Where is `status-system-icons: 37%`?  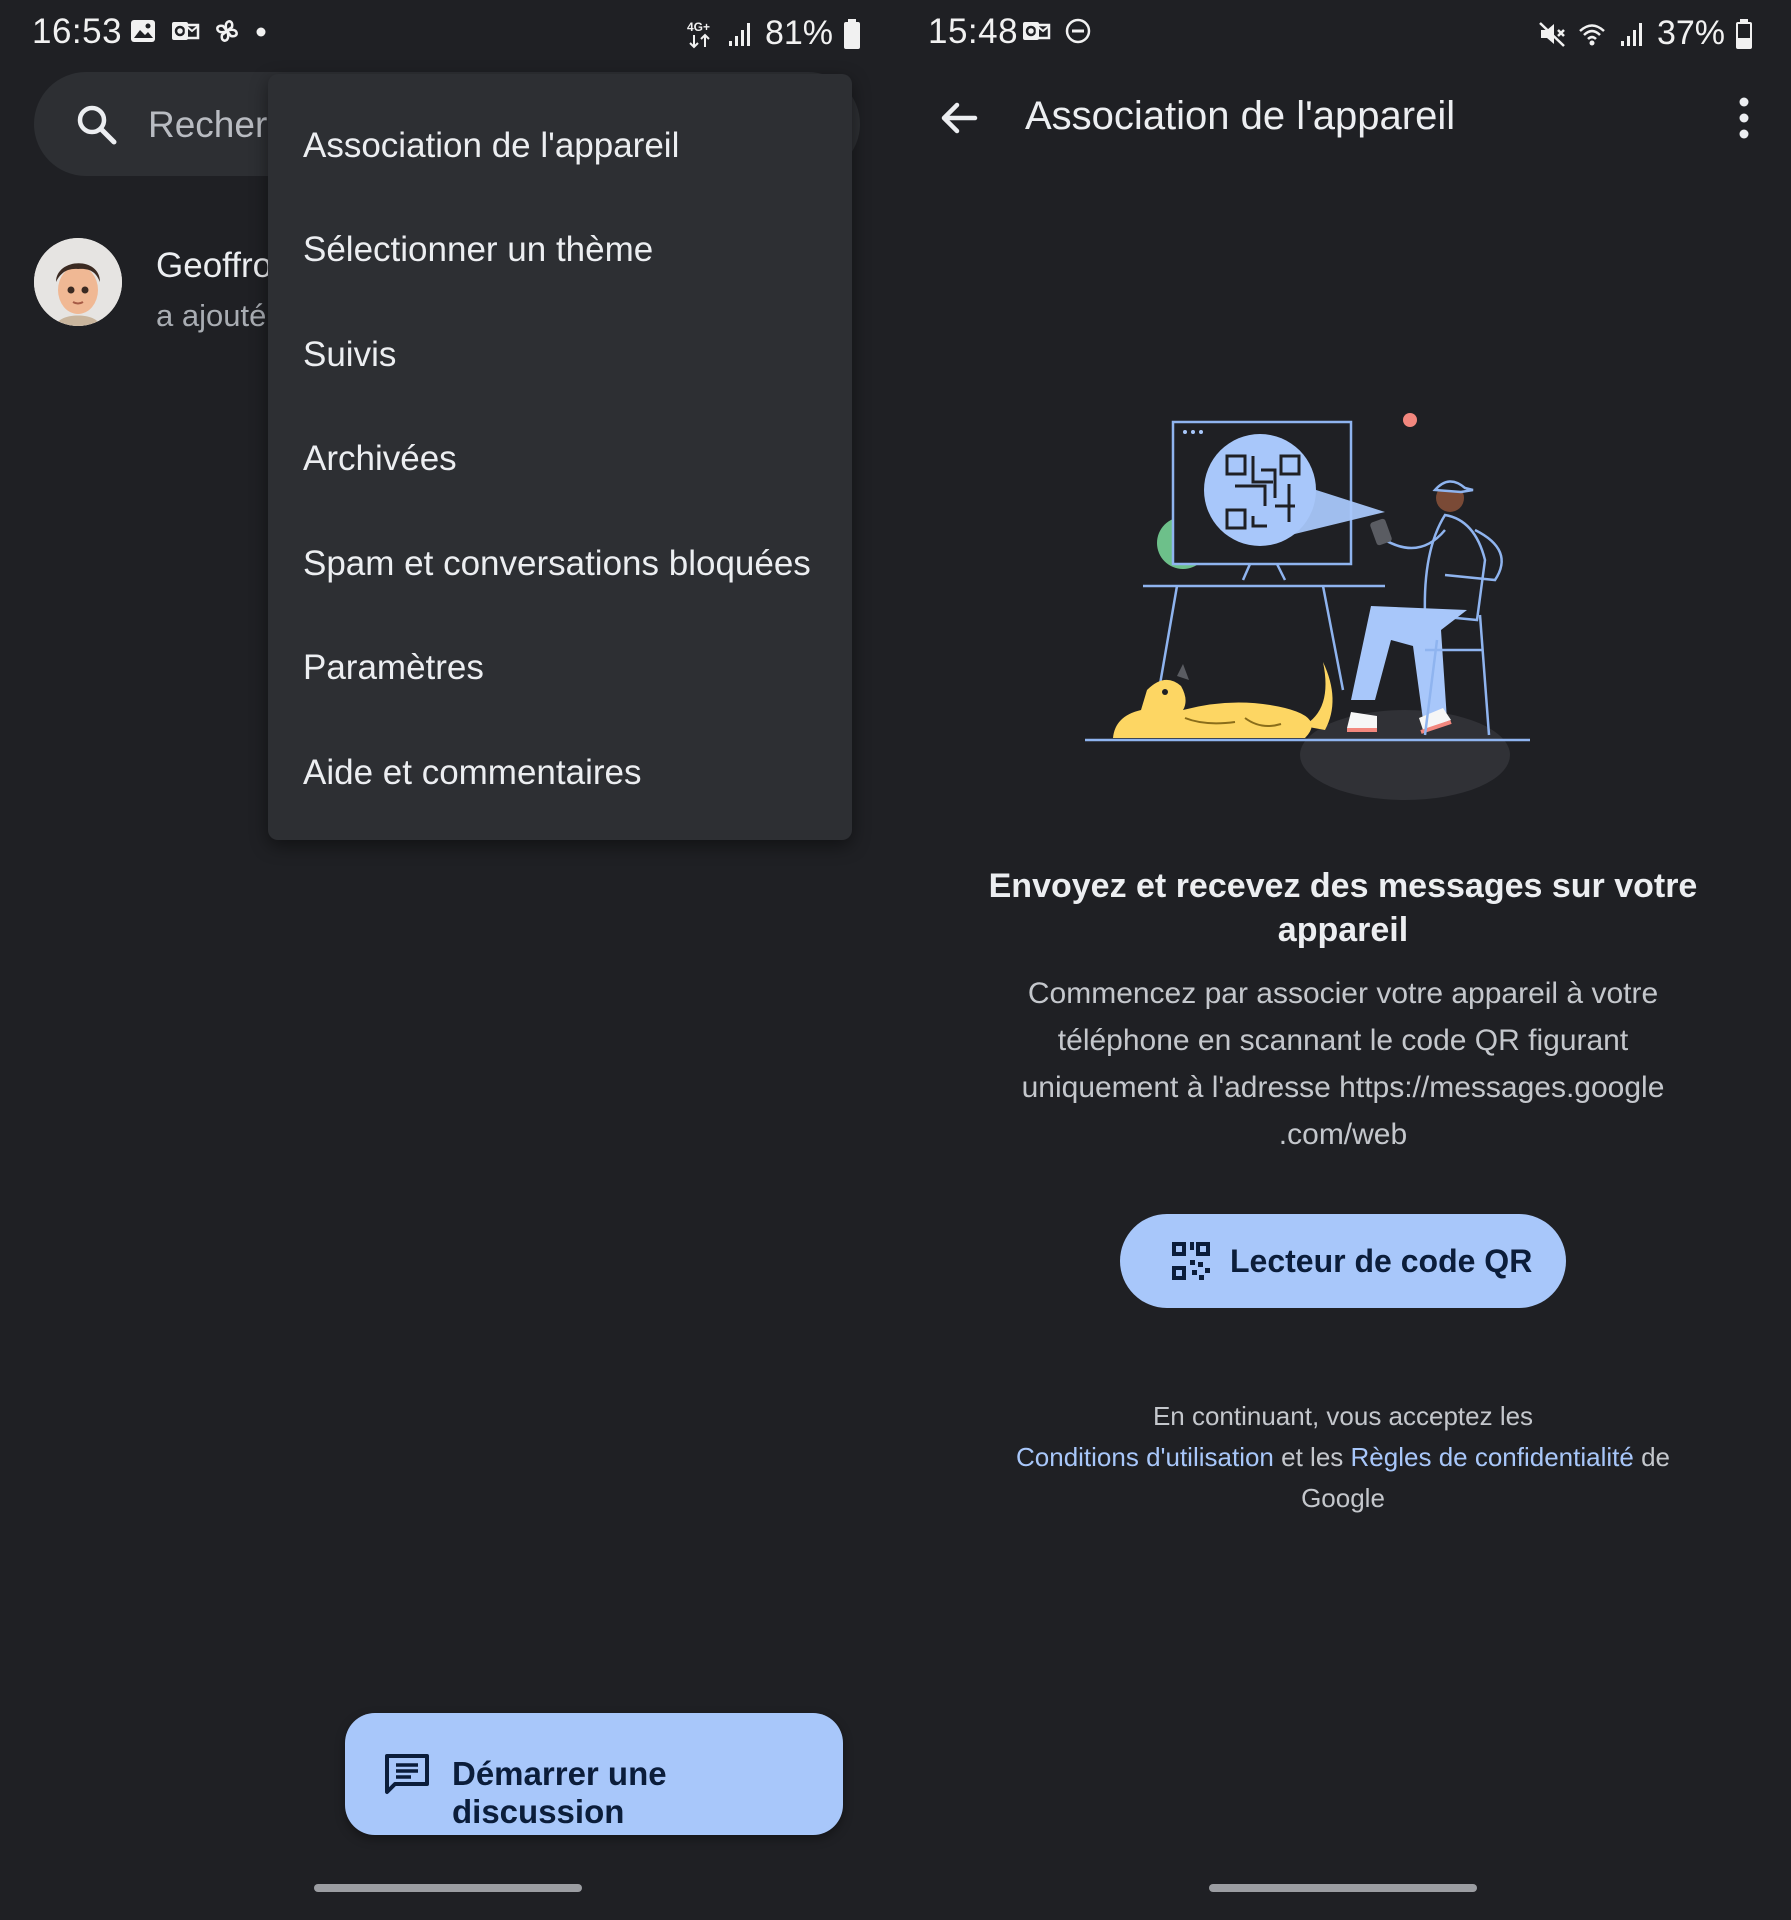
status-system-icons: 37% is located at coordinates (1645, 33).